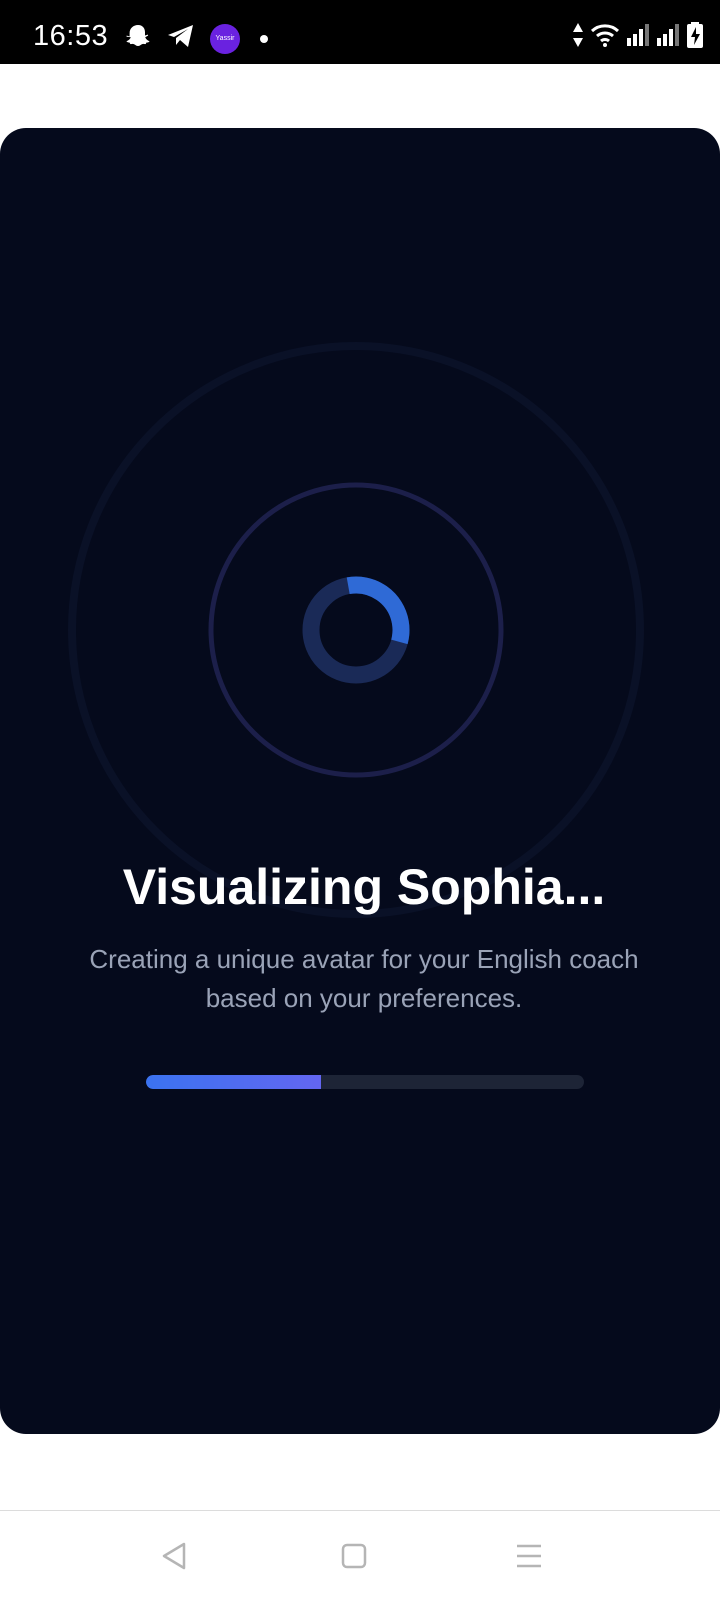 The width and height of the screenshot is (720, 1601). I want to click on status-right-icons, so click(638, 37).